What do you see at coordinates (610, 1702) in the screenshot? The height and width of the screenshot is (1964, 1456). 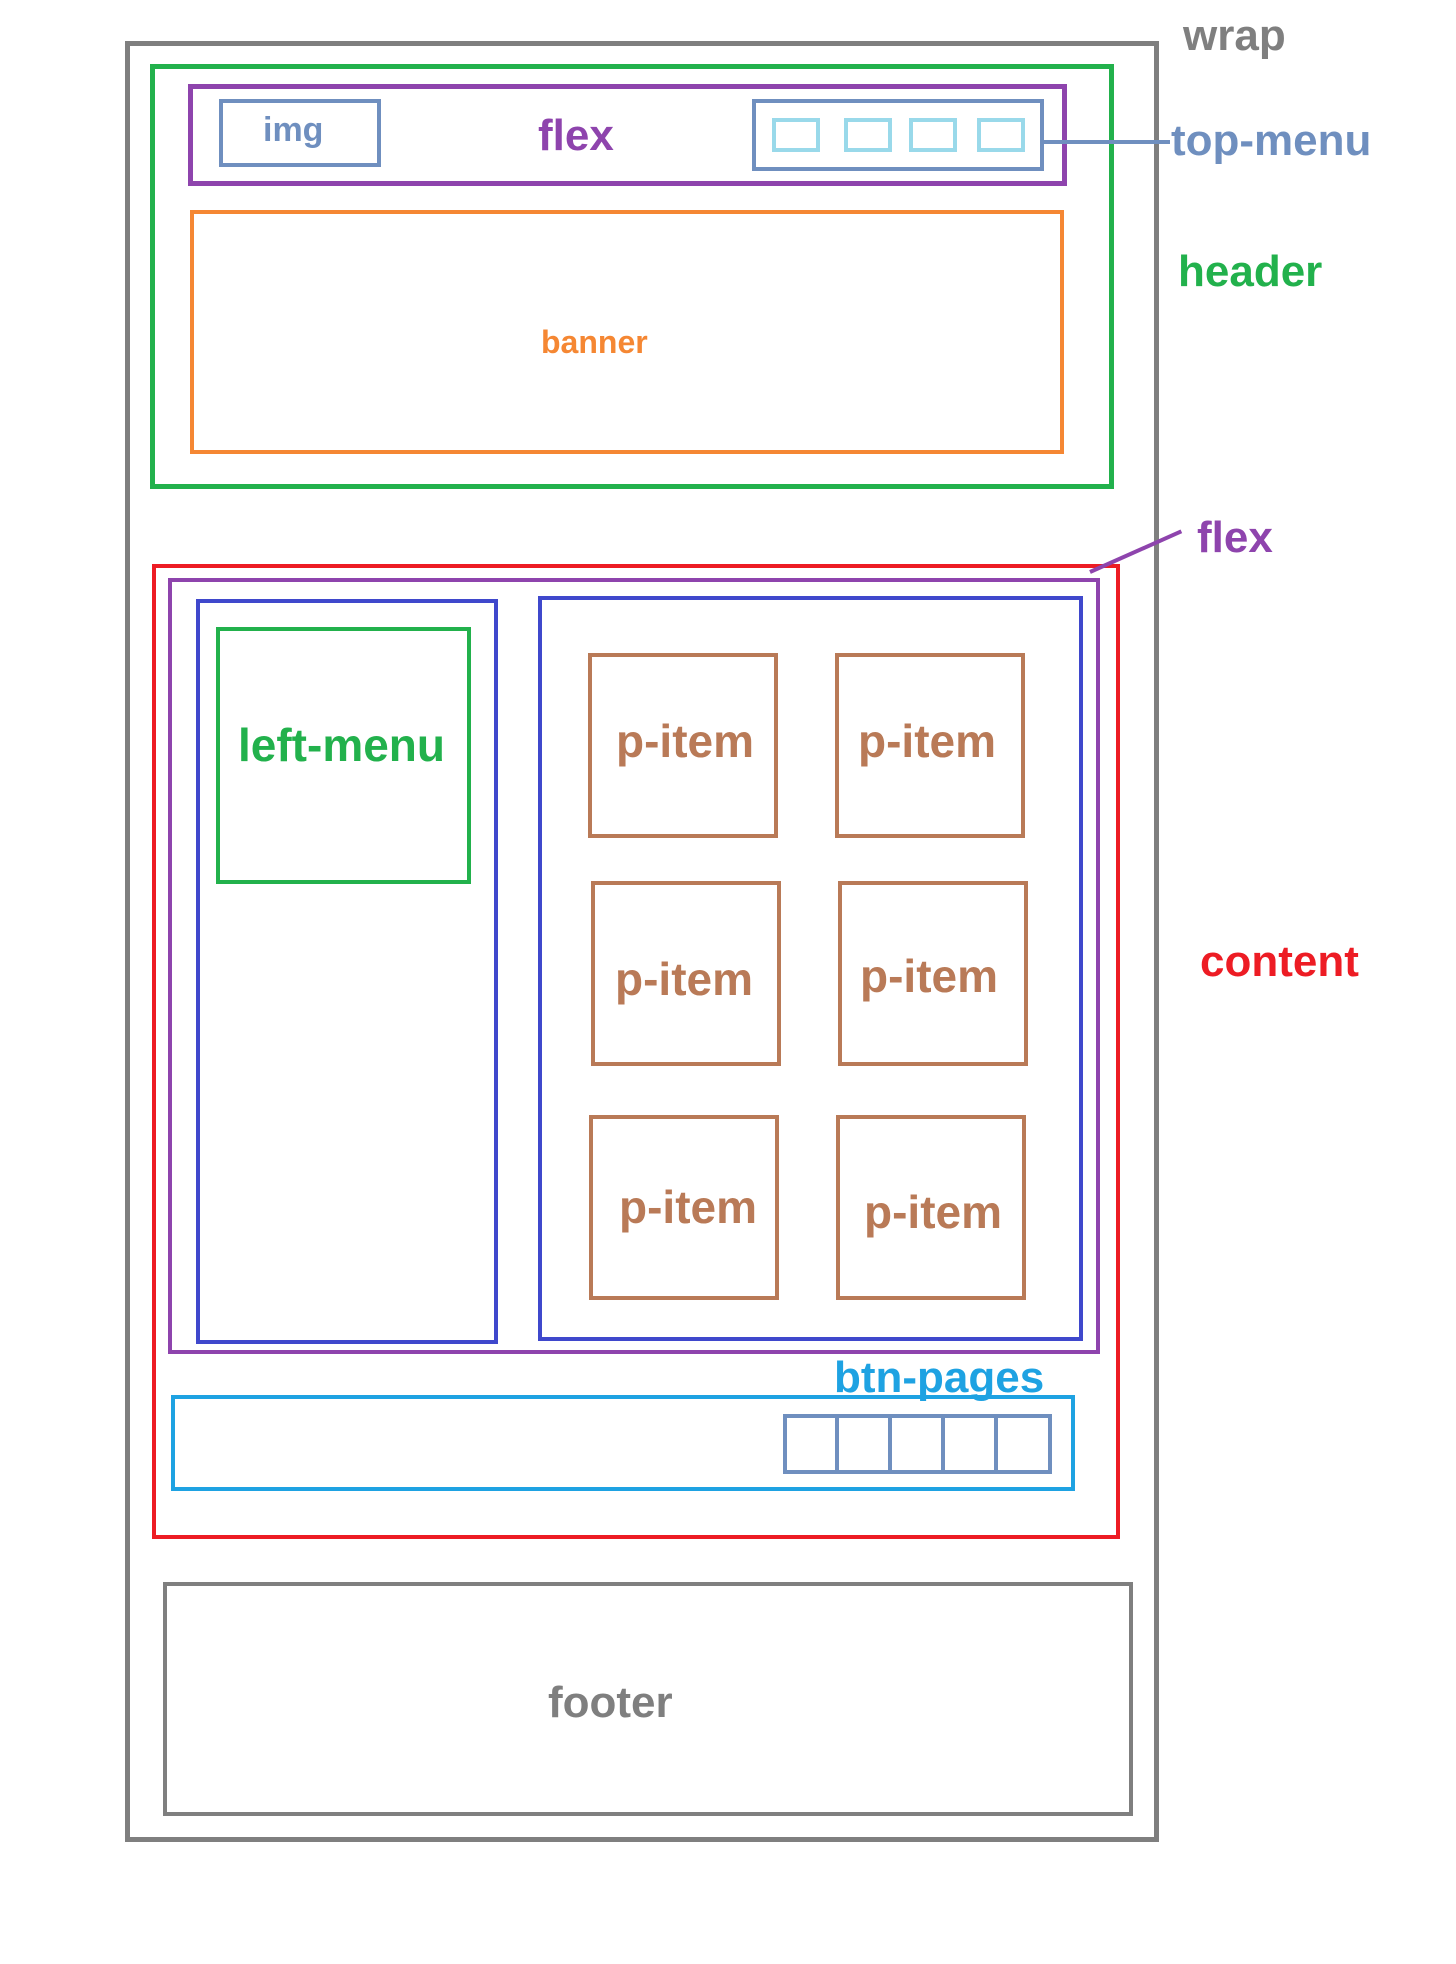 I see `footer-label: footer` at bounding box center [610, 1702].